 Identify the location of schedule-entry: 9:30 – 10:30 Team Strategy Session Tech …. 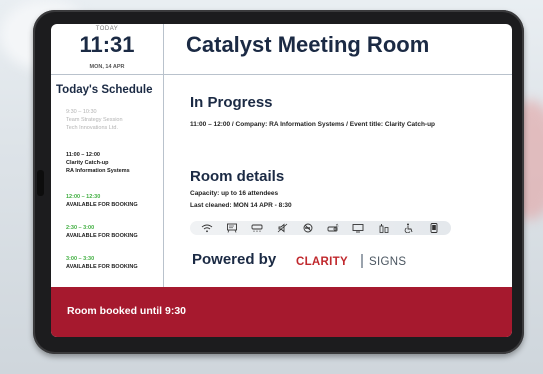
(94, 120).